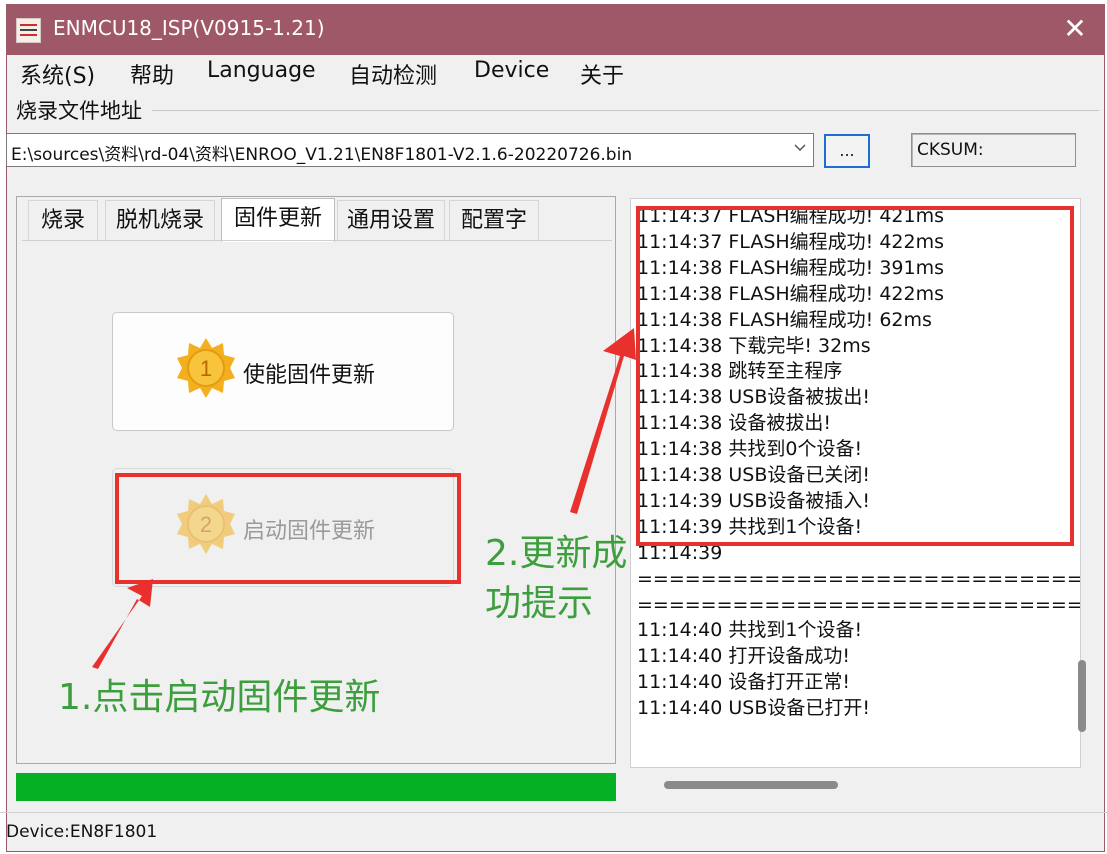 This screenshot has height=854, width=1107. What do you see at coordinates (603, 421) in the screenshot?
I see `arrow-to-log` at bounding box center [603, 421].